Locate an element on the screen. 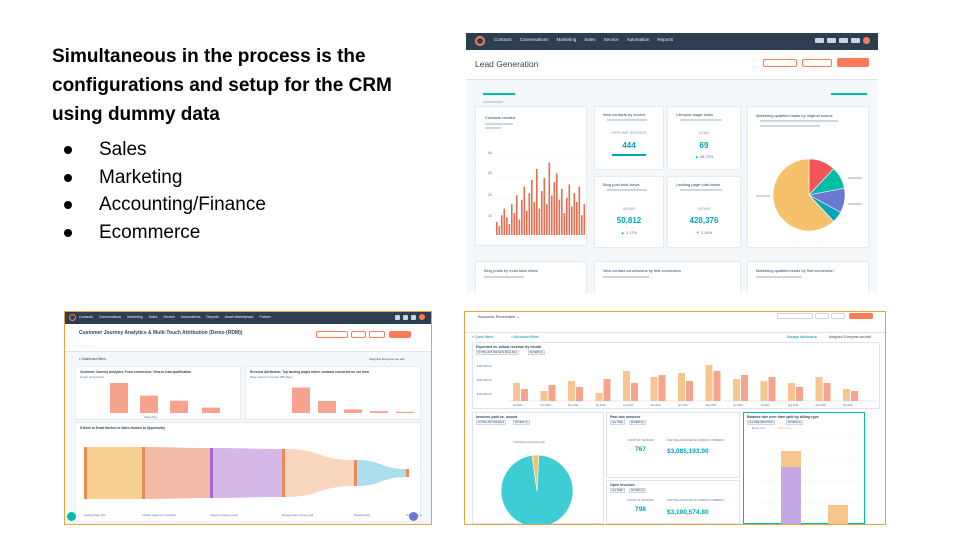 This screenshot has width=960, height=540. settings-icon is located at coordinates (413, 317).